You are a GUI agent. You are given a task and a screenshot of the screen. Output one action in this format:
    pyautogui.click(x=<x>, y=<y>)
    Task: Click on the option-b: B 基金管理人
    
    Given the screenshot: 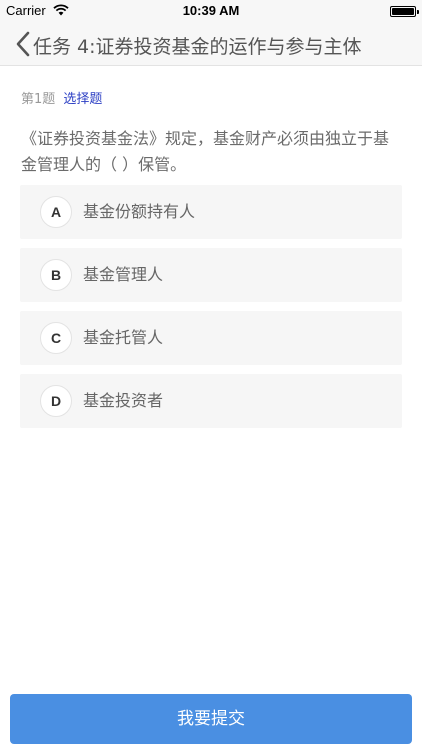 What is the action you would take?
    pyautogui.click(x=211, y=275)
    